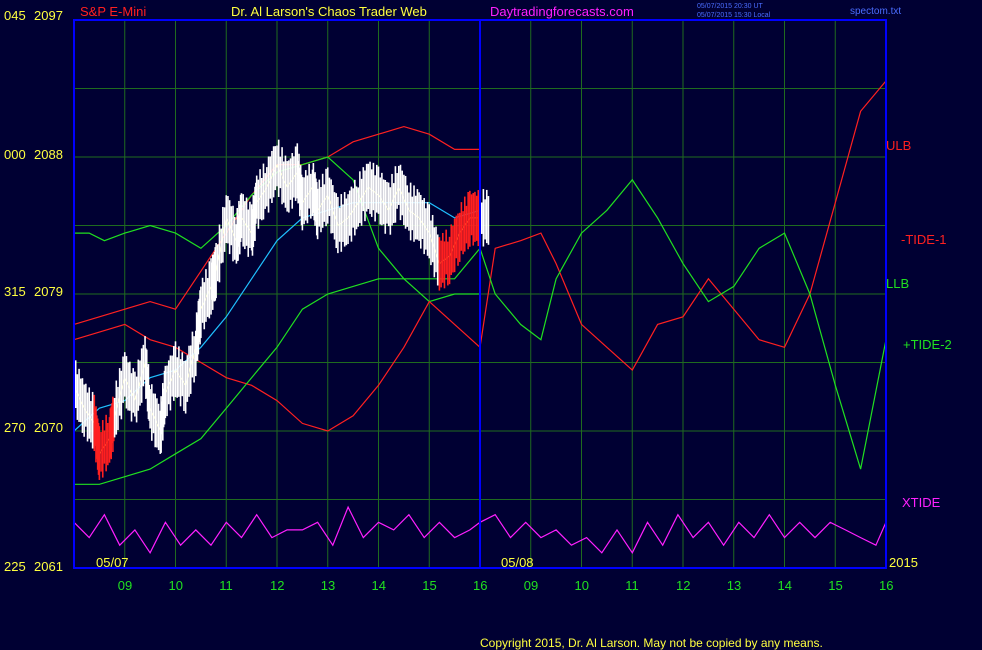 The width and height of the screenshot is (982, 650). I want to click on label-llb: LLB, so click(897, 283).